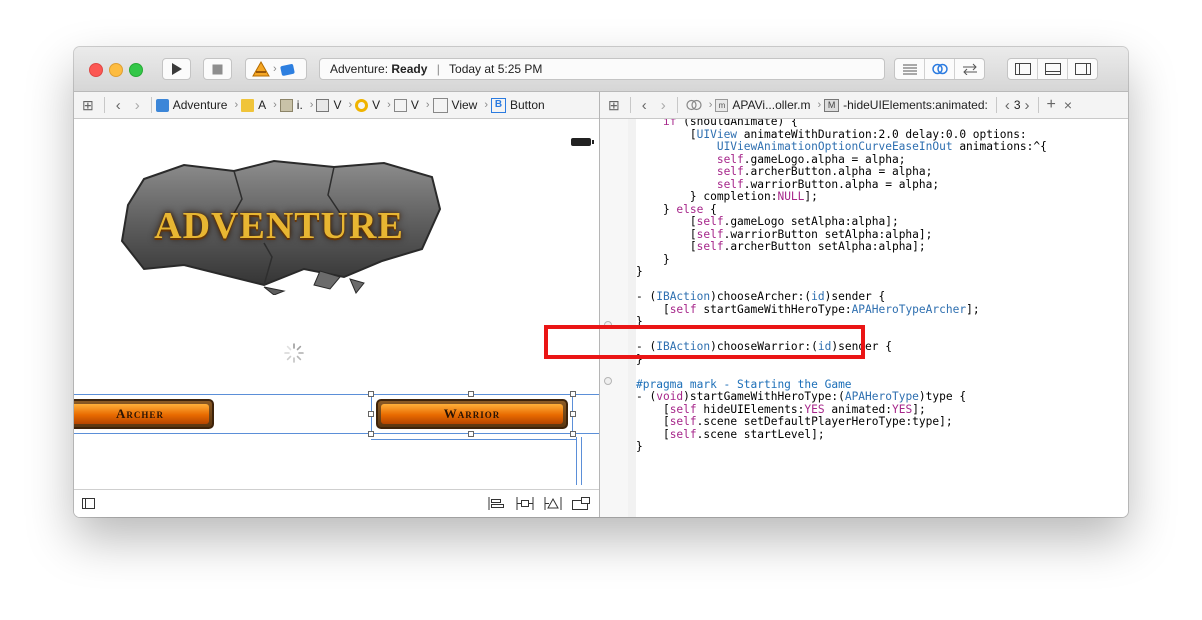 Image resolution: width=1202 pixels, height=620 pixels. I want to click on jumpbar-item-file: m APAVi...oller.m, so click(762, 105).